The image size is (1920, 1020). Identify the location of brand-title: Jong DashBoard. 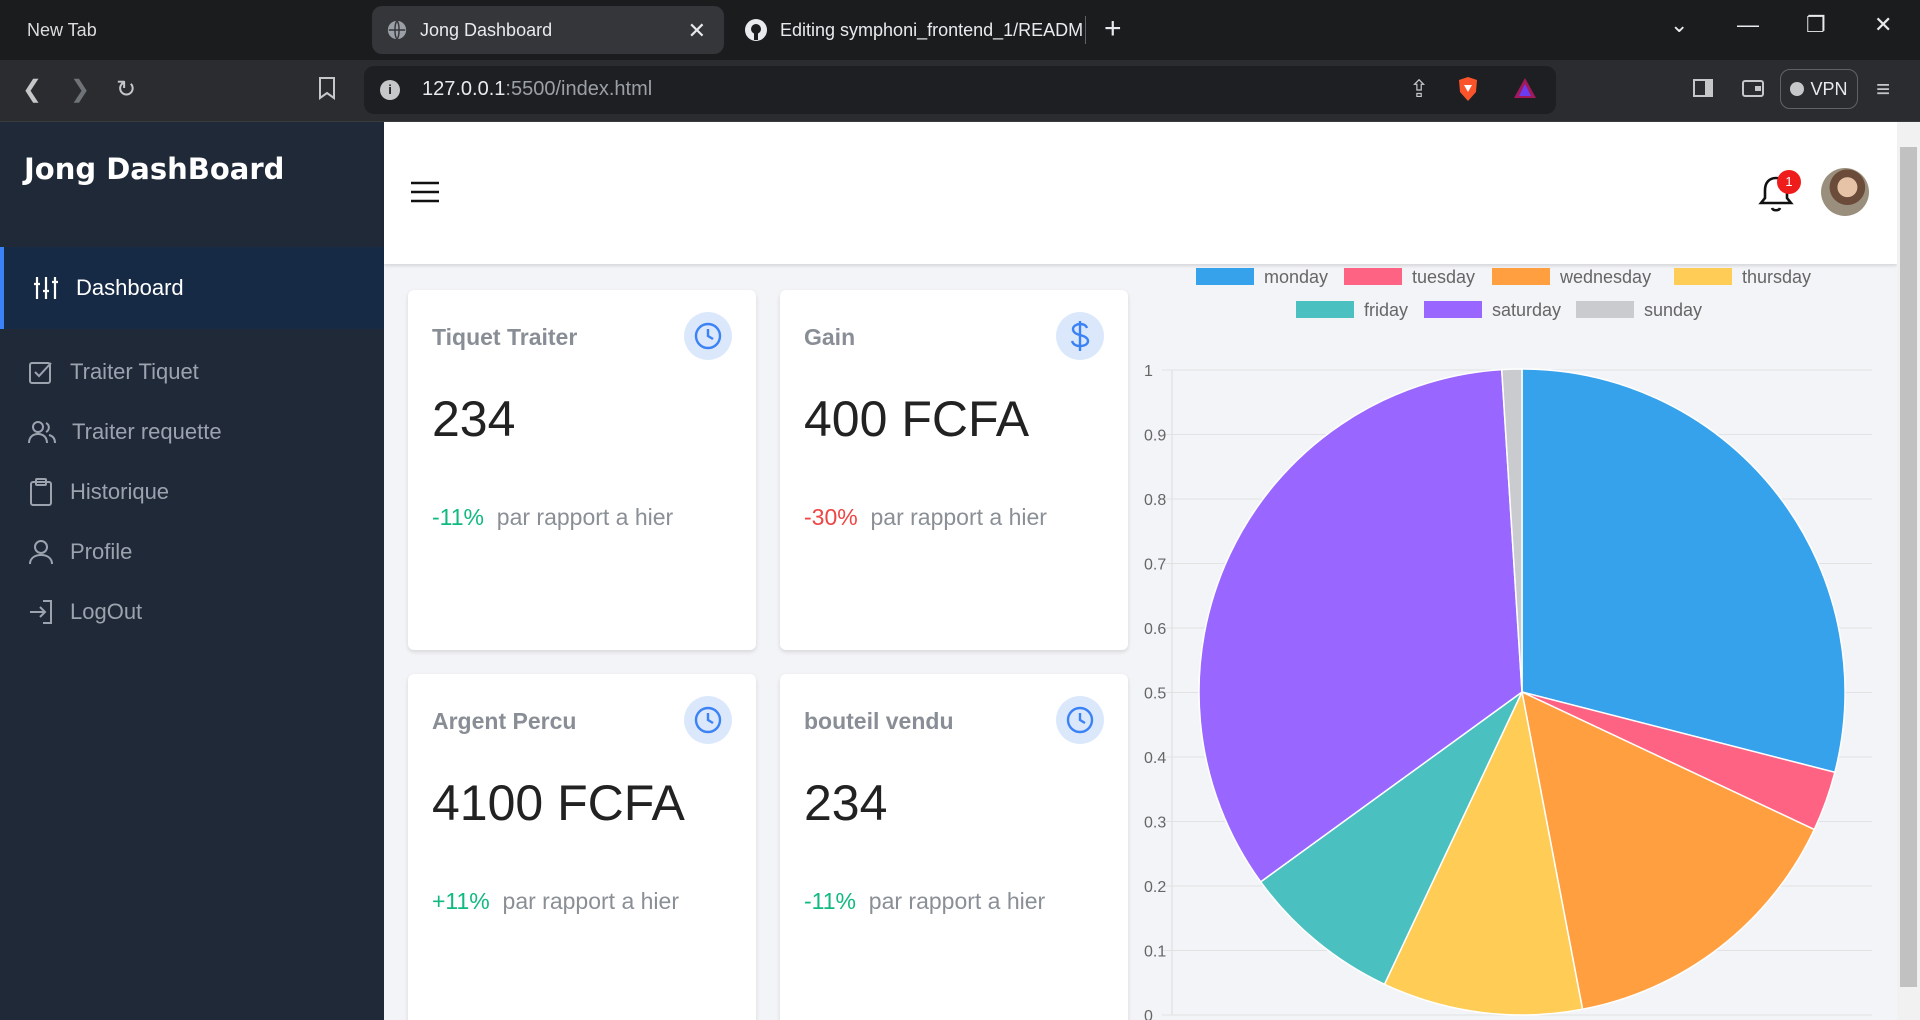
(154, 169).